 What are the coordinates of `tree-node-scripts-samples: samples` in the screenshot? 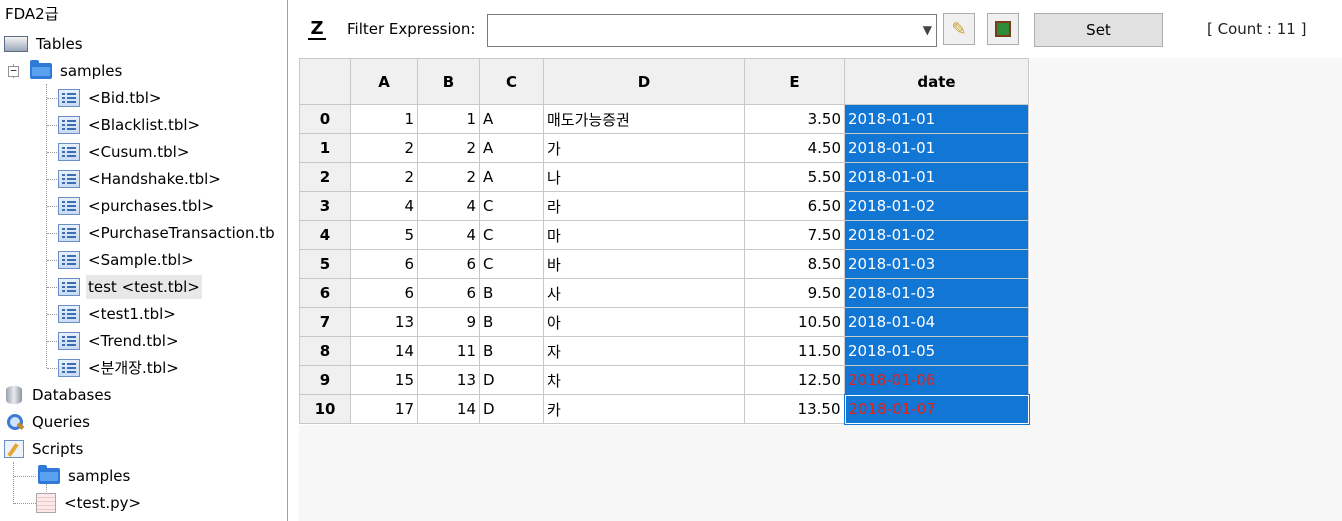 It's located at (85, 476).